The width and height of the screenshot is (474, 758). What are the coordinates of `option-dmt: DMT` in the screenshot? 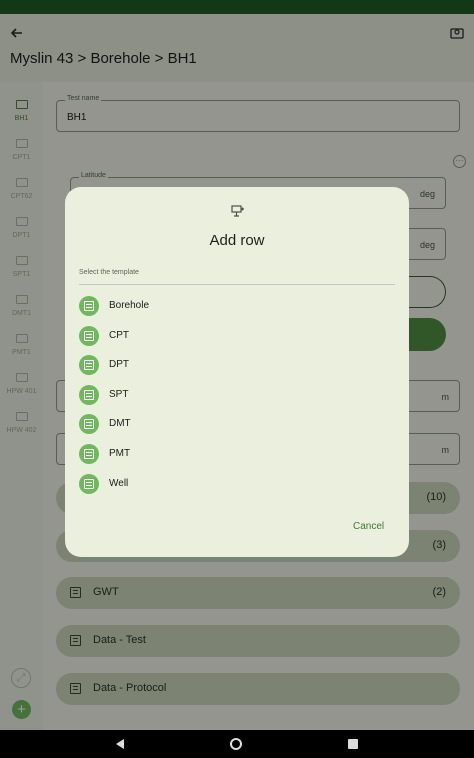 It's located at (179, 425).